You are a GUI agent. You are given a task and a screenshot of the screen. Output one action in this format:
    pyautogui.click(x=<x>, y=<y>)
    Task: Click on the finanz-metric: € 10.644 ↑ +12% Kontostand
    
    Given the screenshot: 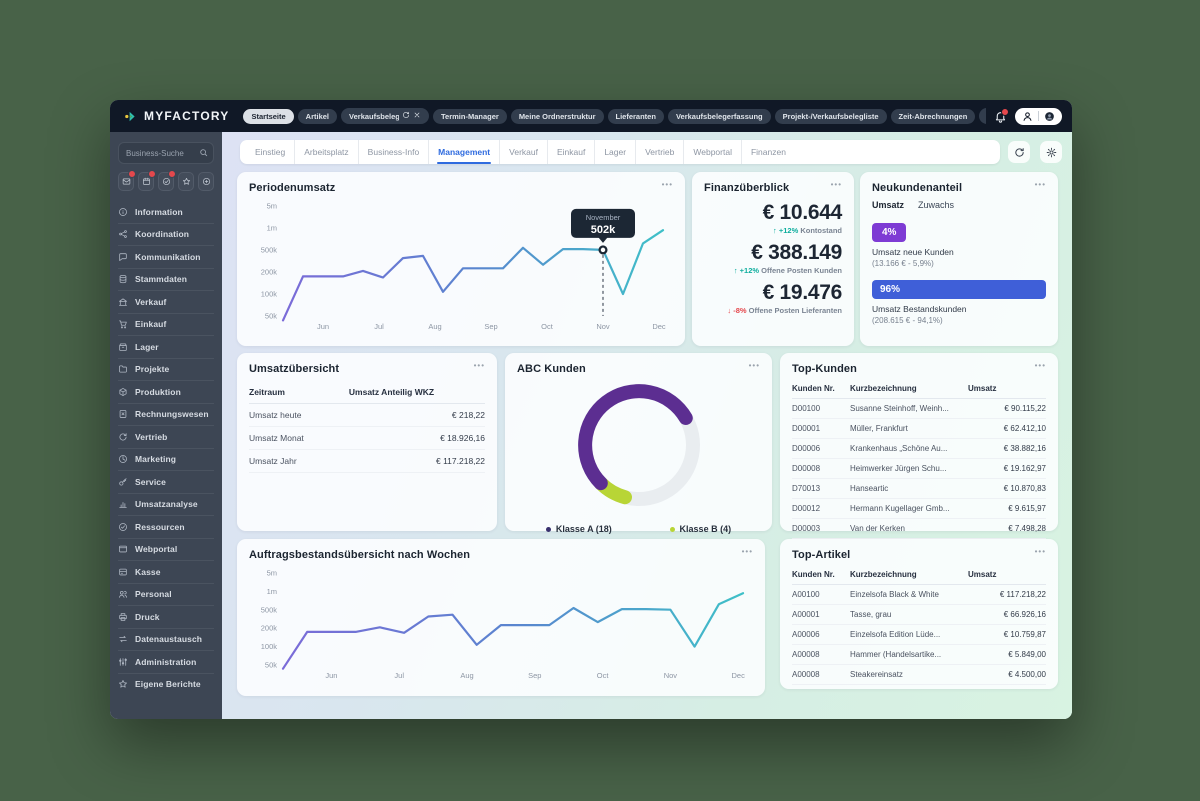 What is the action you would take?
    pyautogui.click(x=803, y=218)
    